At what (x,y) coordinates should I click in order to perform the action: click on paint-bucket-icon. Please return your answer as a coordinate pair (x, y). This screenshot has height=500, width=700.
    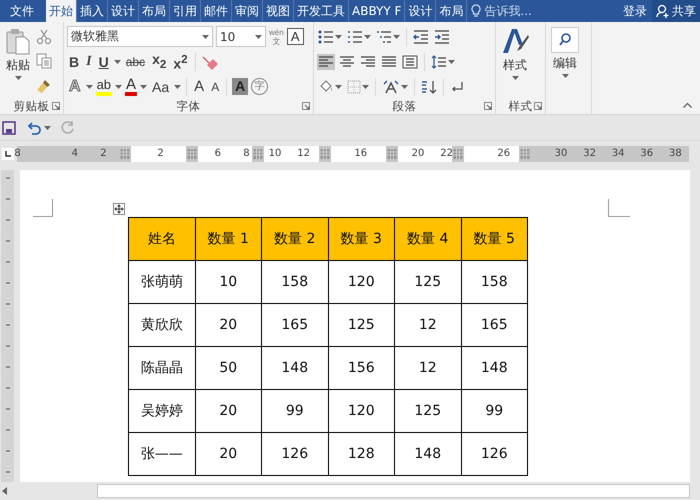
    Looking at the image, I should click on (326, 87).